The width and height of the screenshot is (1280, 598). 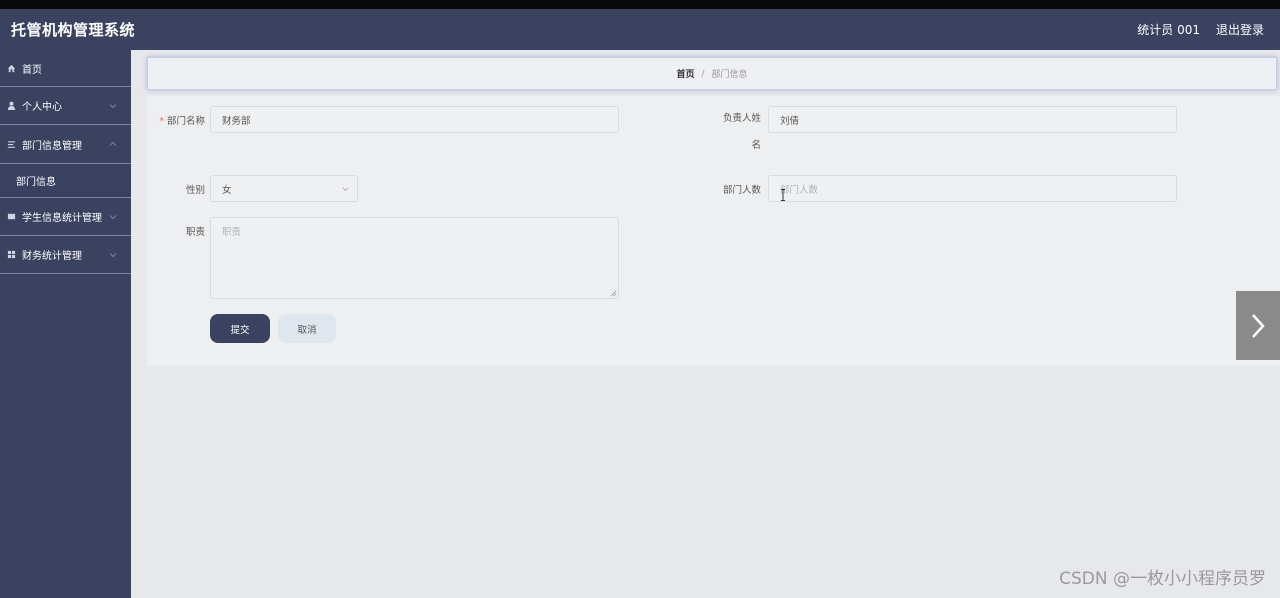 I want to click on window-top-strip, so click(x=640, y=4).